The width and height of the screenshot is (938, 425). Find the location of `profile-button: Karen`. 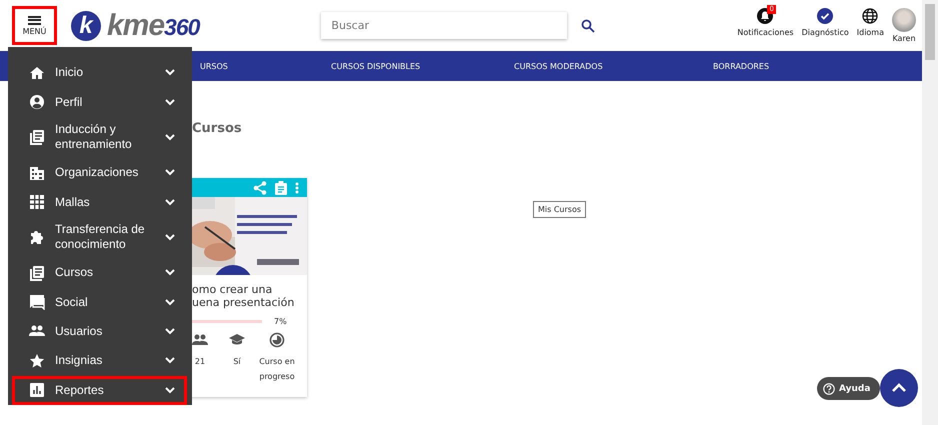

profile-button: Karen is located at coordinates (904, 25).